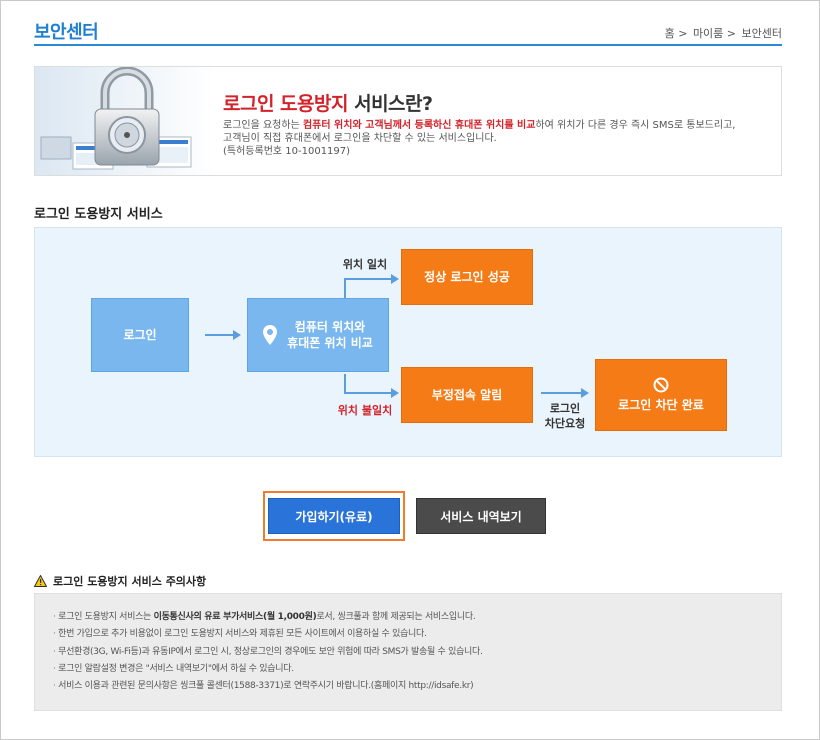 The image size is (820, 740). I want to click on service-history-button: 서비스 내역보기, so click(481, 516).